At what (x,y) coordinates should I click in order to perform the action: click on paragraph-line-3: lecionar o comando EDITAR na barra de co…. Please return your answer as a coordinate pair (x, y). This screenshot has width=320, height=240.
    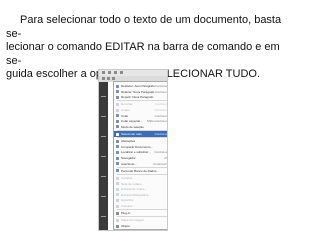
    Looking at the image, I should click on (143, 47).